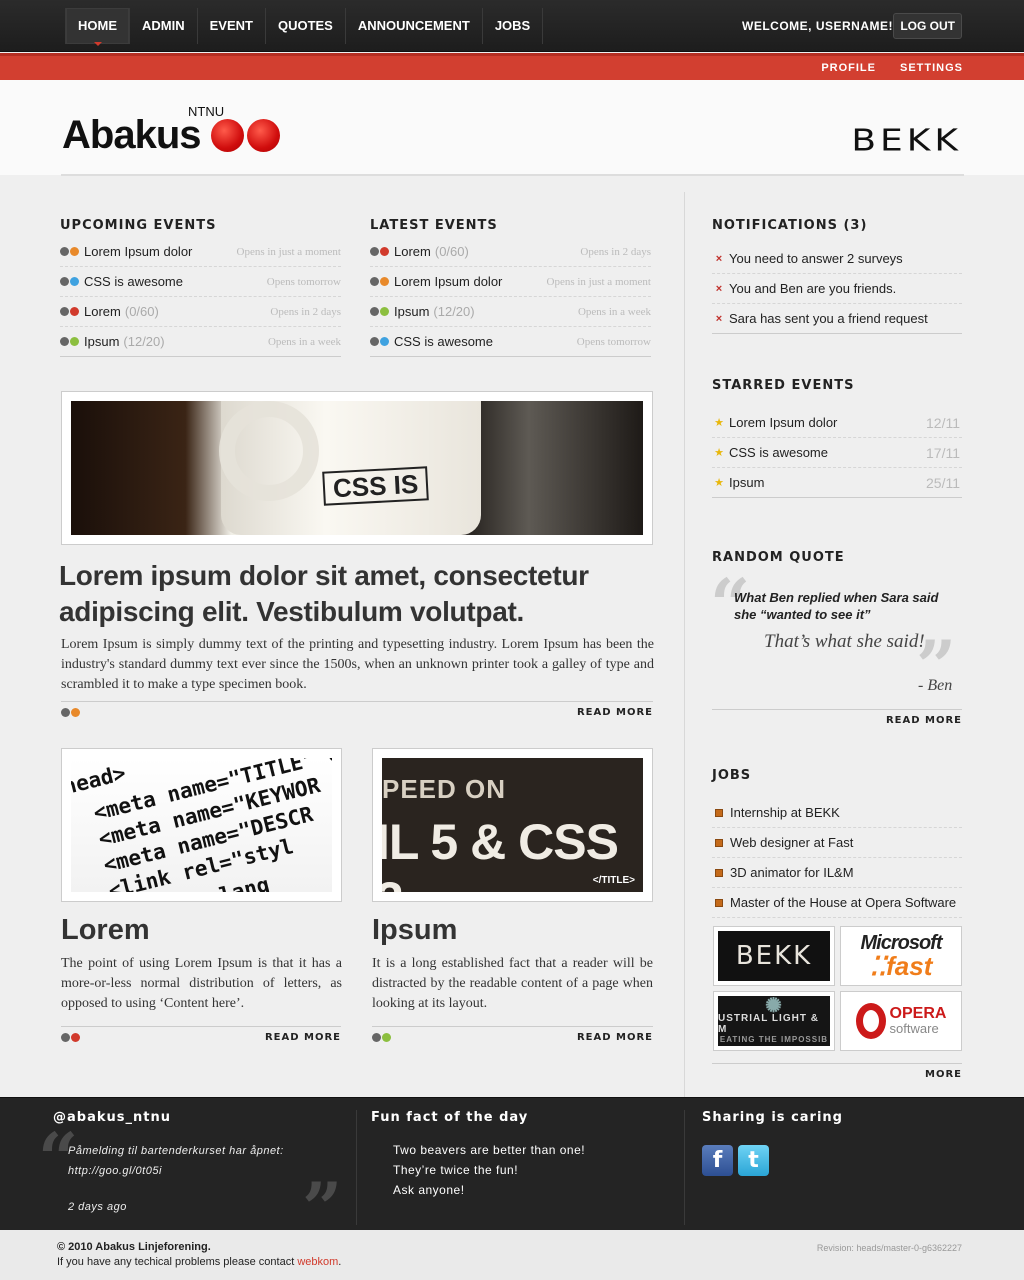 This screenshot has width=1024, height=1280. What do you see at coordinates (613, 341) in the screenshot?
I see `event-open-time: Opens tomorrow` at bounding box center [613, 341].